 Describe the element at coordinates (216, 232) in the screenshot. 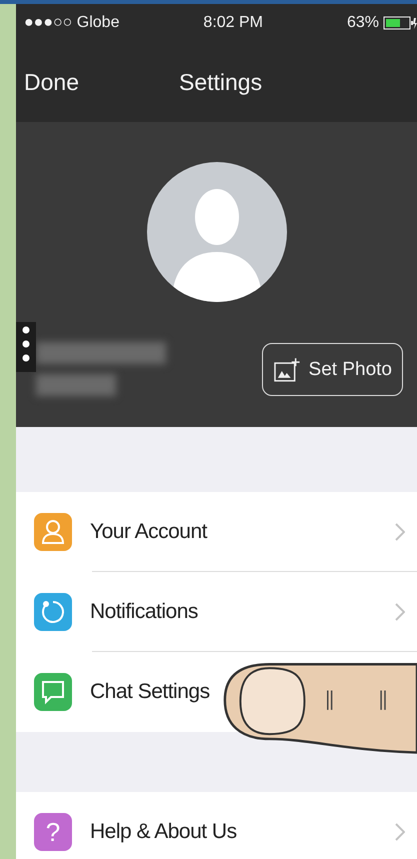

I see `avatar-icon` at that location.